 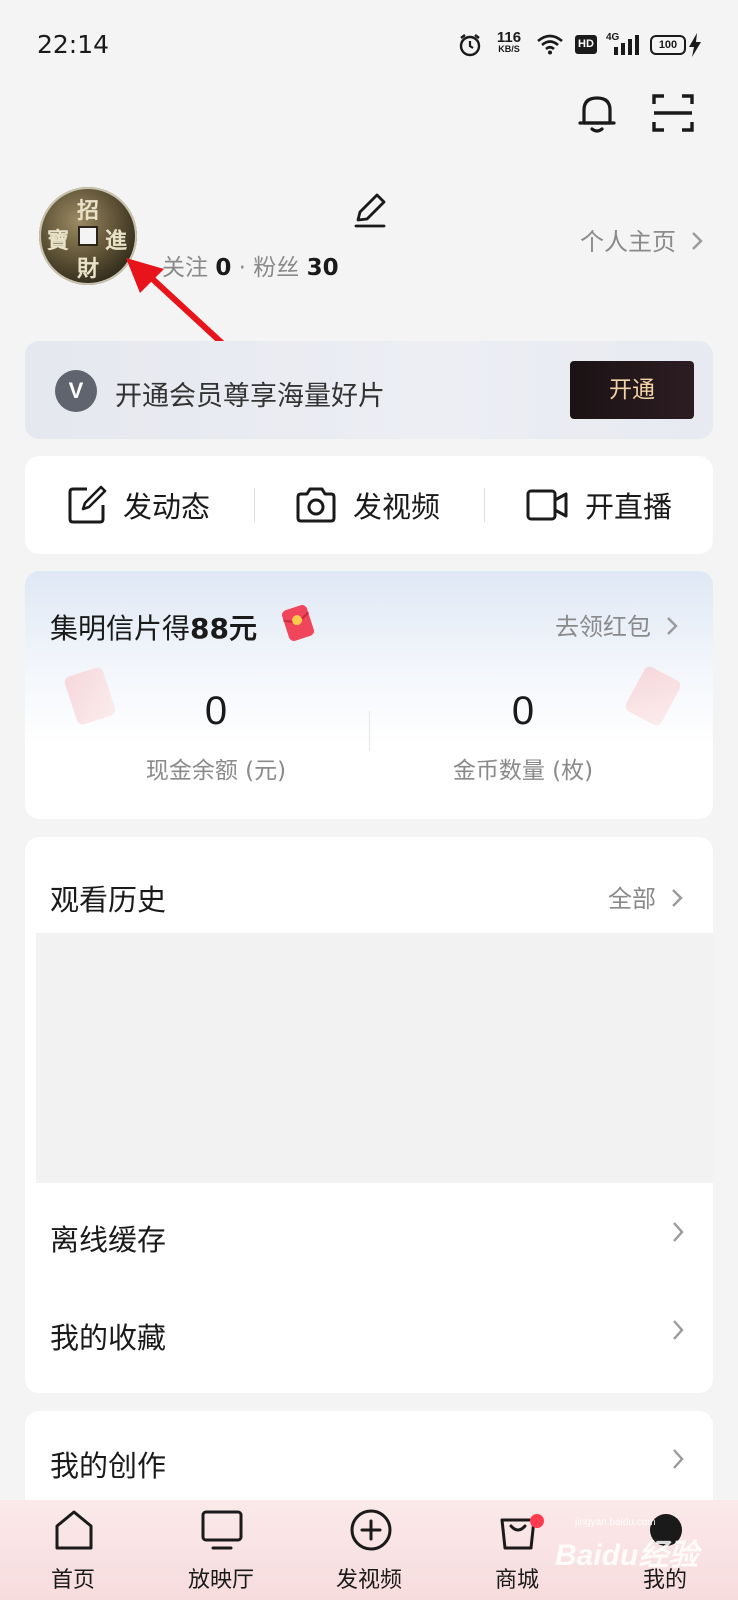 I want to click on avatar-char-left: 寶, so click(x=58, y=241).